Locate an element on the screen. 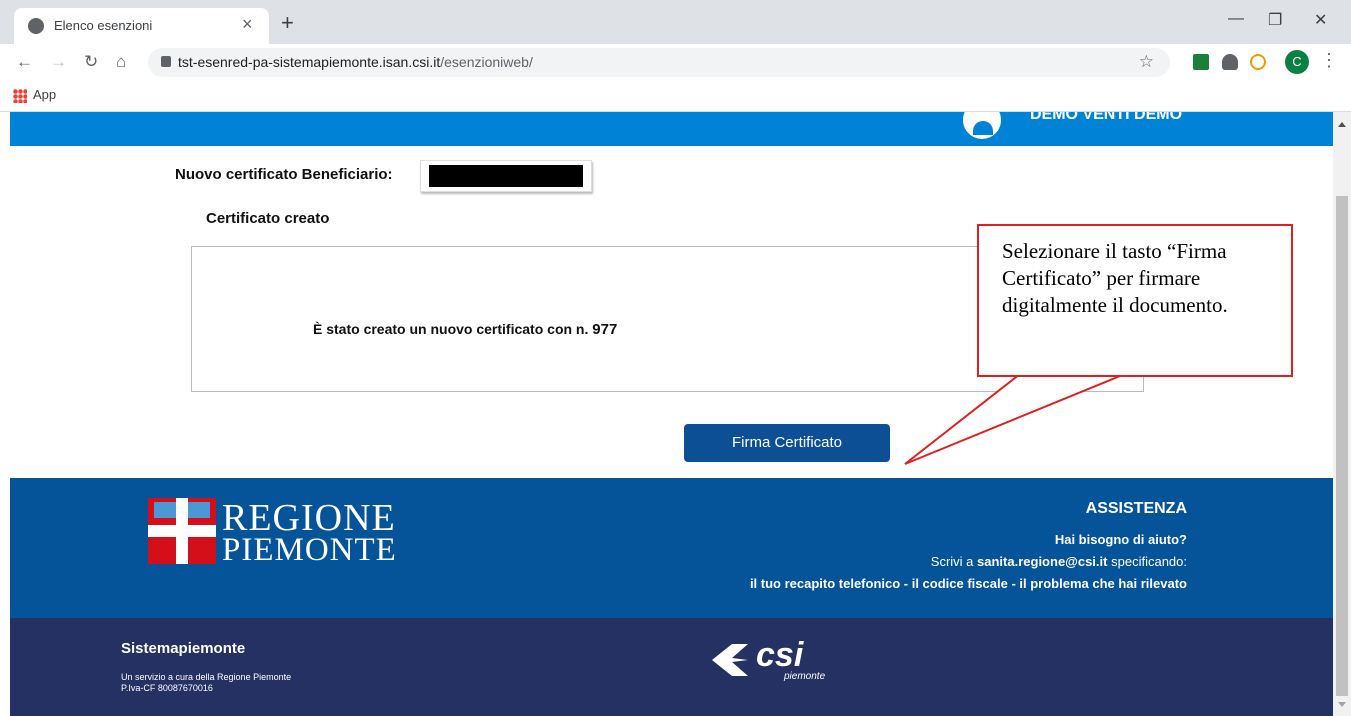 This screenshot has height=716, width=1351. csi-logo-subtext: piemonte is located at coordinates (805, 676).